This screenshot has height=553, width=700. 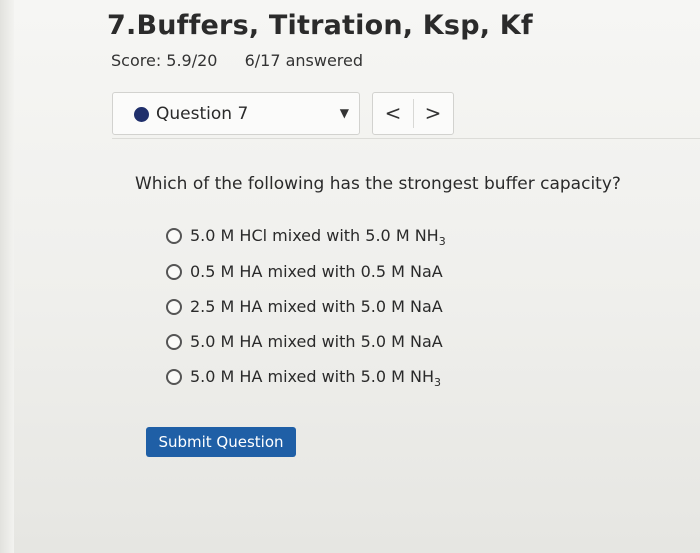 I want to click on question-selector-dropdown: Question 7 ▼, so click(x=236, y=113).